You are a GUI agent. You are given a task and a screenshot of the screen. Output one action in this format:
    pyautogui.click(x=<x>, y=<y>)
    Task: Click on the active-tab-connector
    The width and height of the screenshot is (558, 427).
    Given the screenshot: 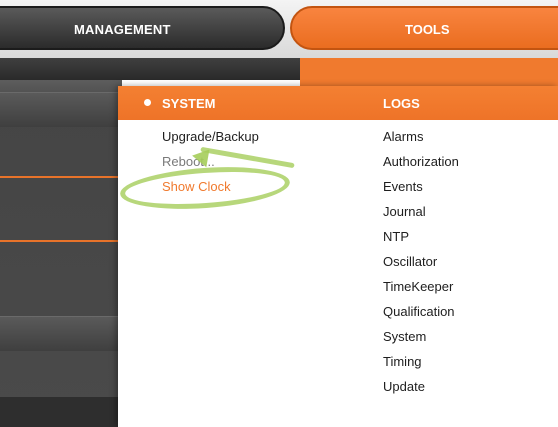 What is the action you would take?
    pyautogui.click(x=429, y=72)
    